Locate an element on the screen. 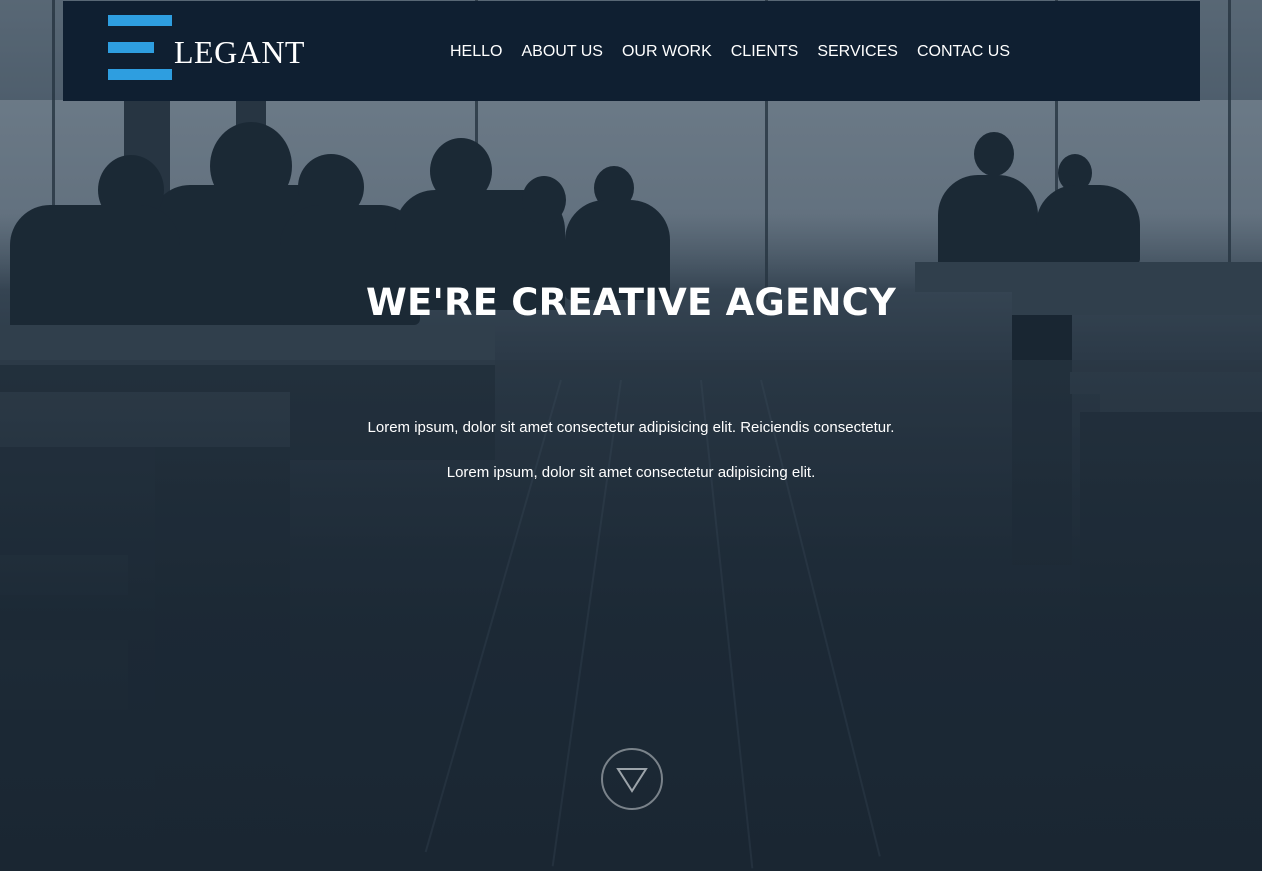 Image resolution: width=1262 pixels, height=871 pixels. logo-text: LEGANT is located at coordinates (239, 52).